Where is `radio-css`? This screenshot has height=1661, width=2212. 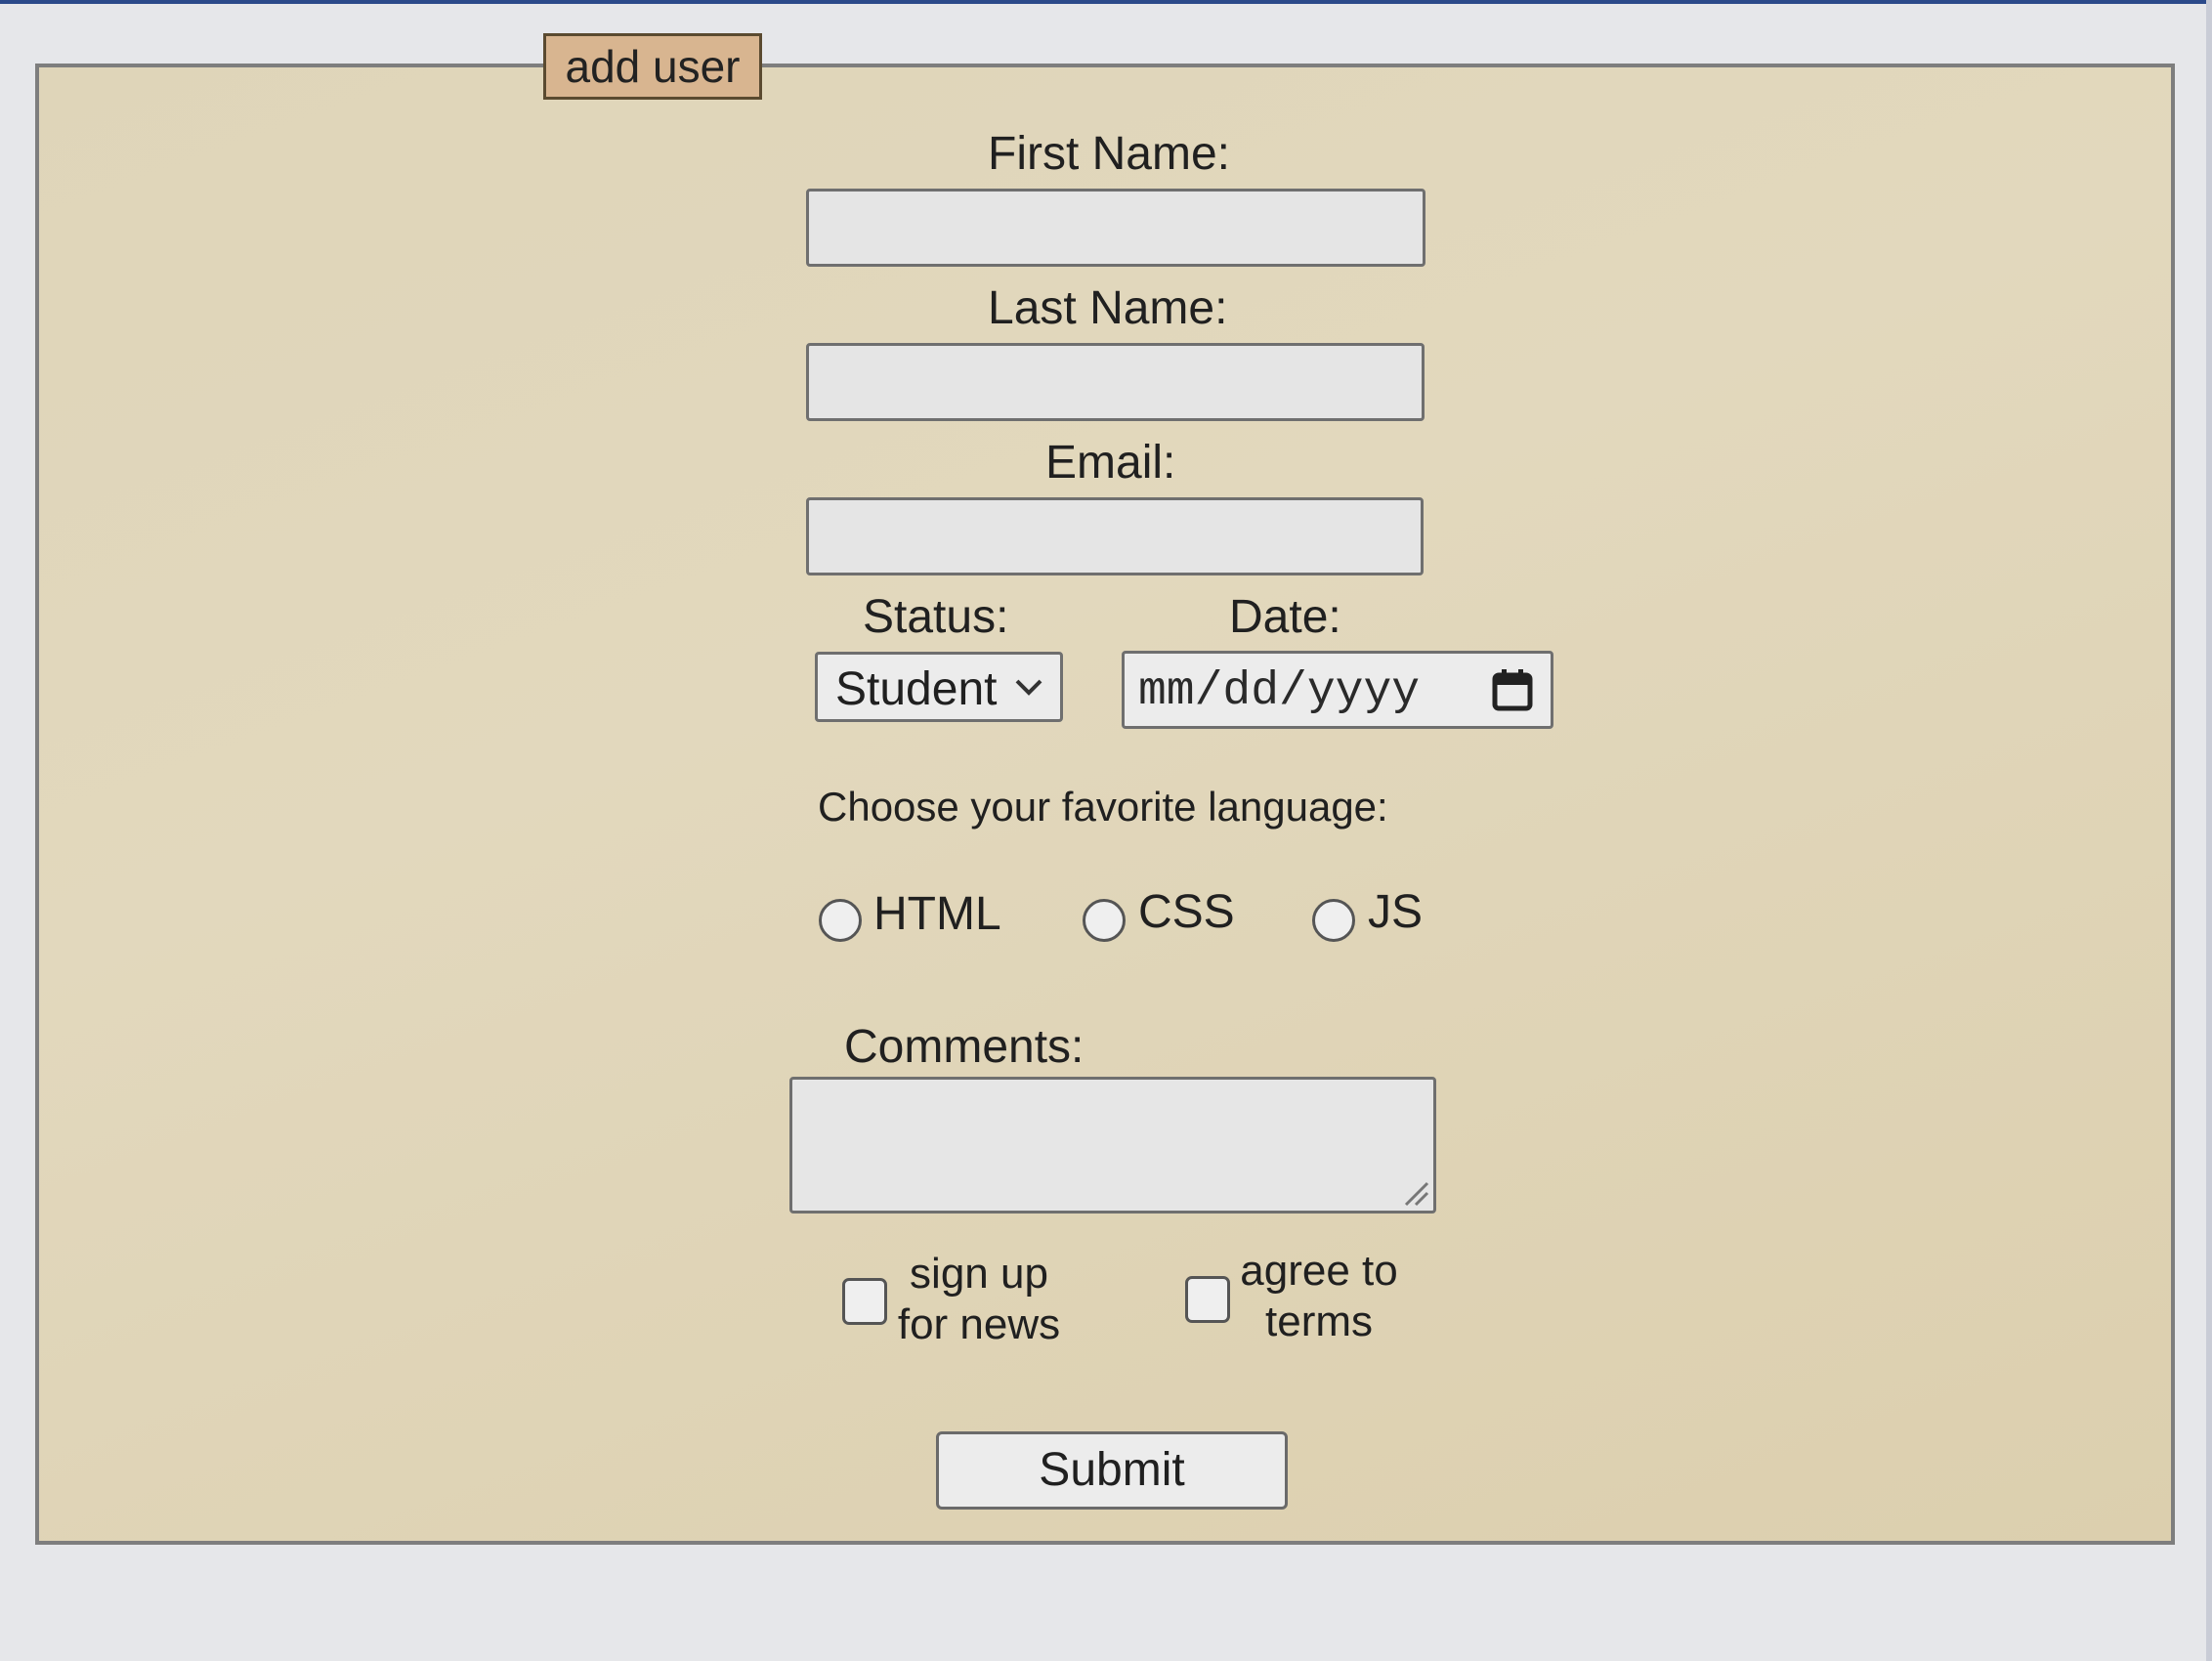
radio-css is located at coordinates (1104, 921).